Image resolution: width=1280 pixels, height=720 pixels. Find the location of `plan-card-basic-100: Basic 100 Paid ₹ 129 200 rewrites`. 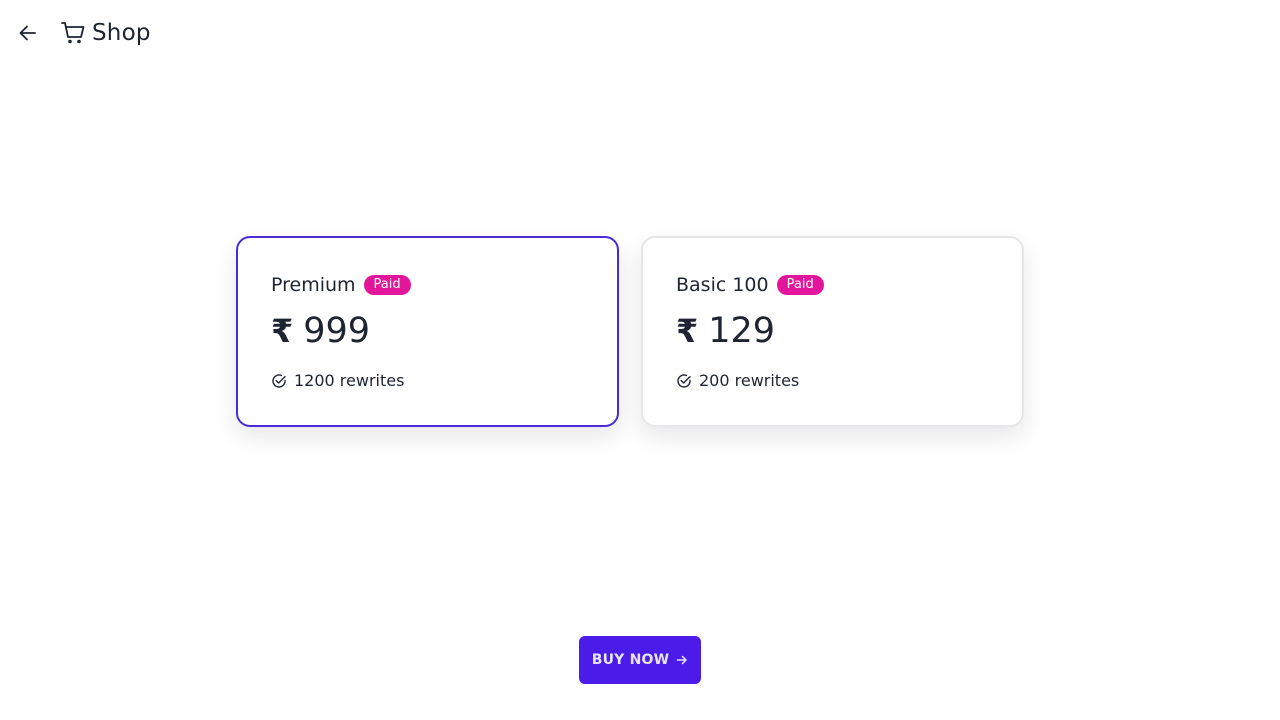

plan-card-basic-100: Basic 100 Paid ₹ 129 200 rewrites is located at coordinates (832, 331).